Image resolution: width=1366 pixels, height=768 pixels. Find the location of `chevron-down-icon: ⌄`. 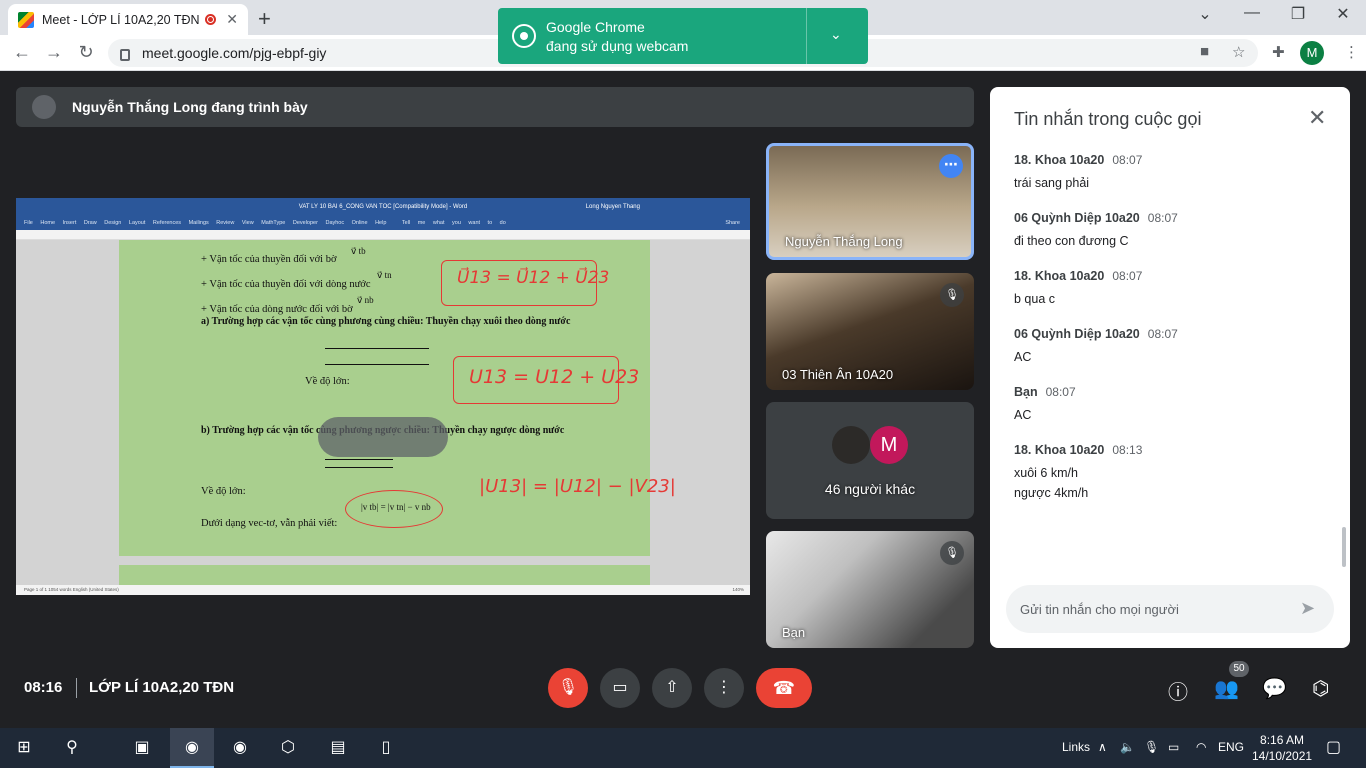

chevron-down-icon: ⌄ is located at coordinates (836, 34).